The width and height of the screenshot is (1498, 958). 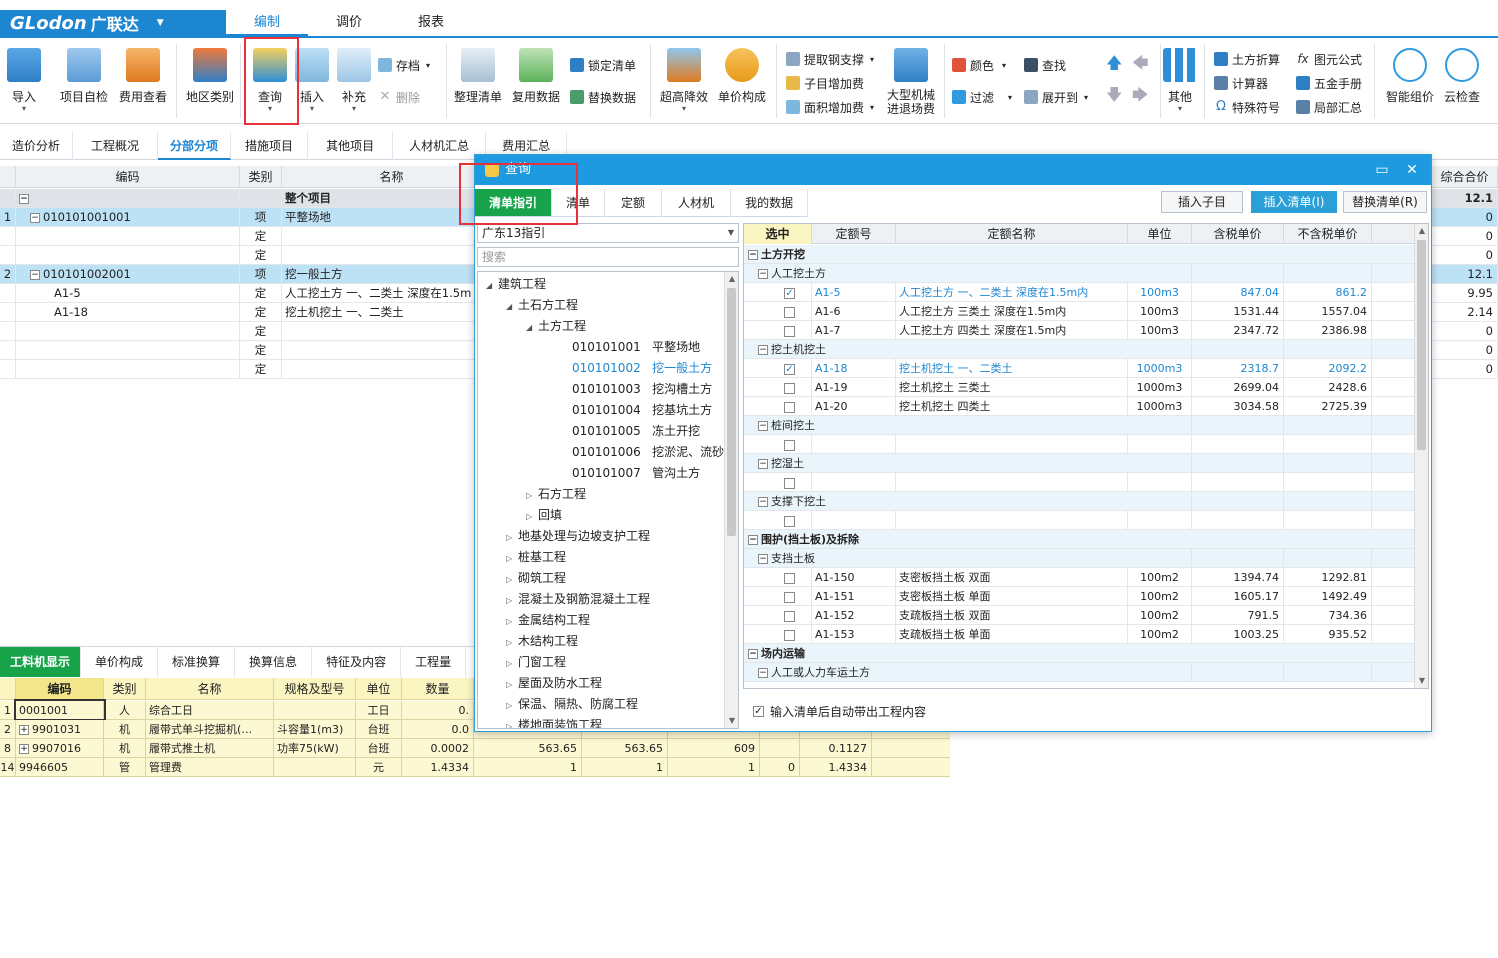 What do you see at coordinates (742, 76) in the screenshot?
I see `unit-comp-button: 单价构成` at bounding box center [742, 76].